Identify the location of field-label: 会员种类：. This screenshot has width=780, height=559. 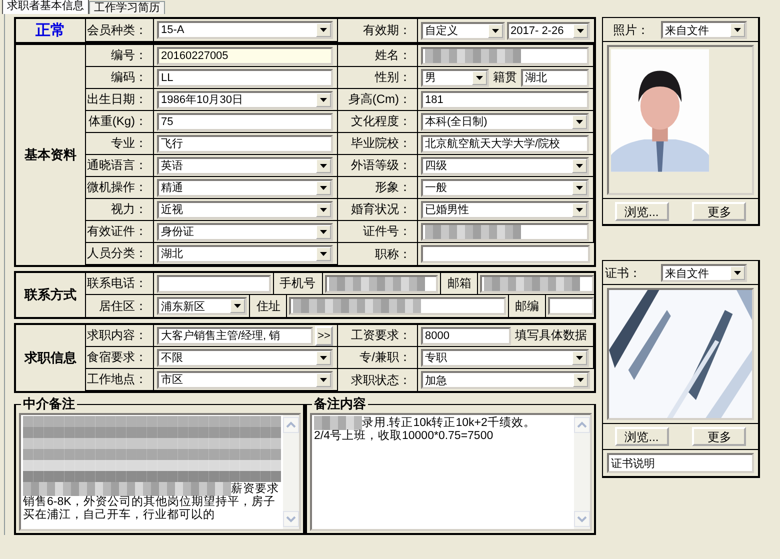
(120, 30).